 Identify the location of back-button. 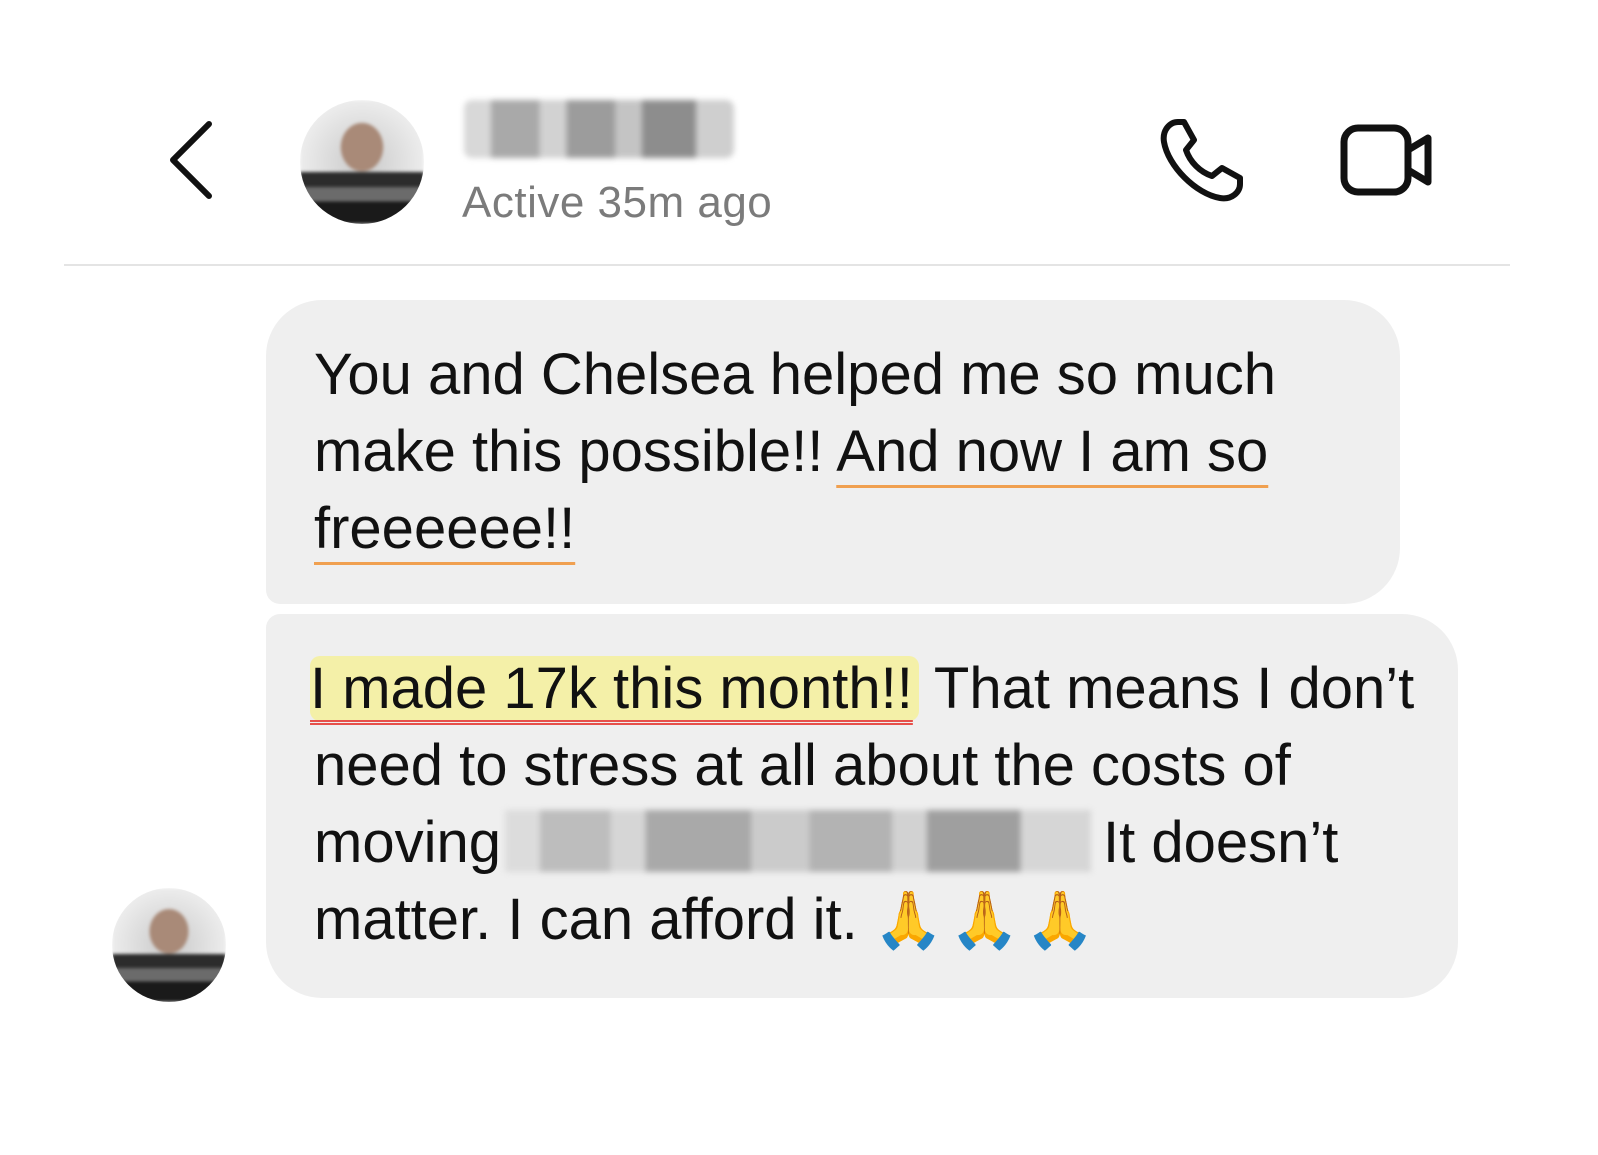
(190, 160).